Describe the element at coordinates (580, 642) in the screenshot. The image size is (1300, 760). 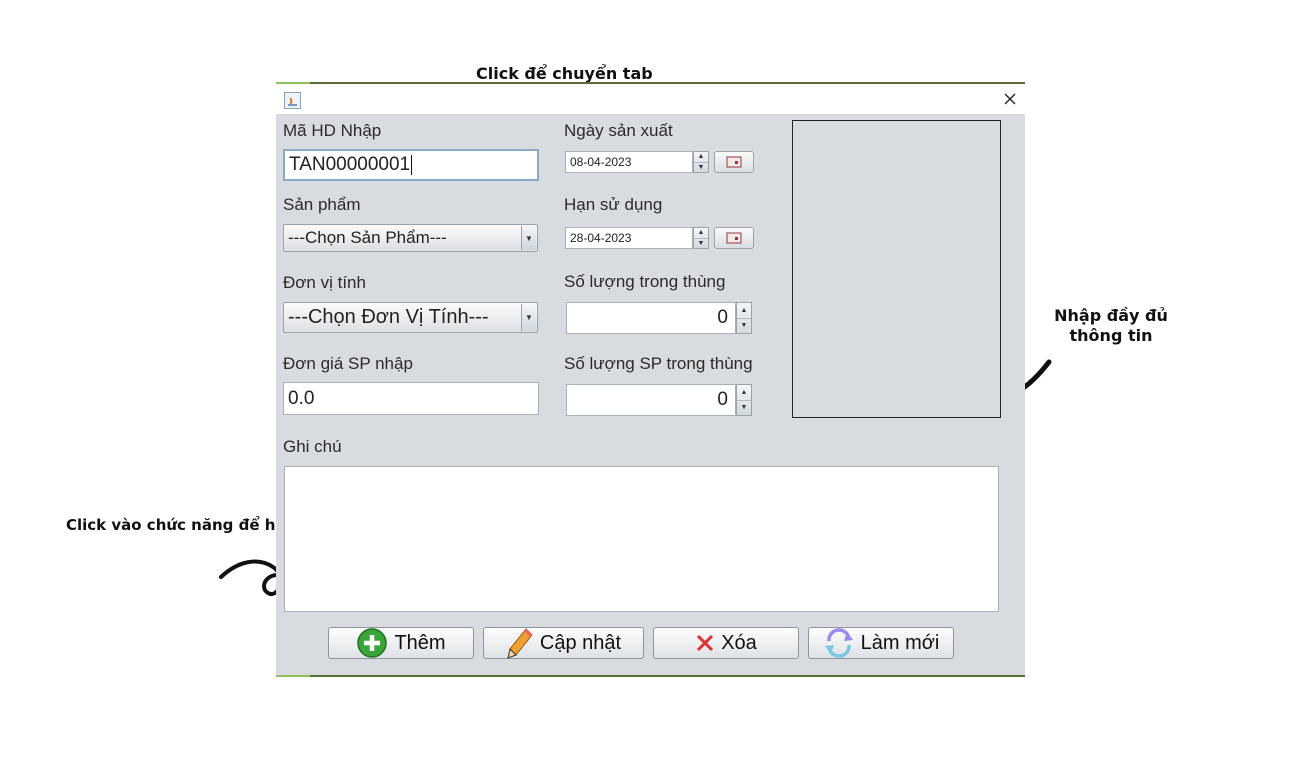
I see `update-button-label: Cập nhật` at that location.